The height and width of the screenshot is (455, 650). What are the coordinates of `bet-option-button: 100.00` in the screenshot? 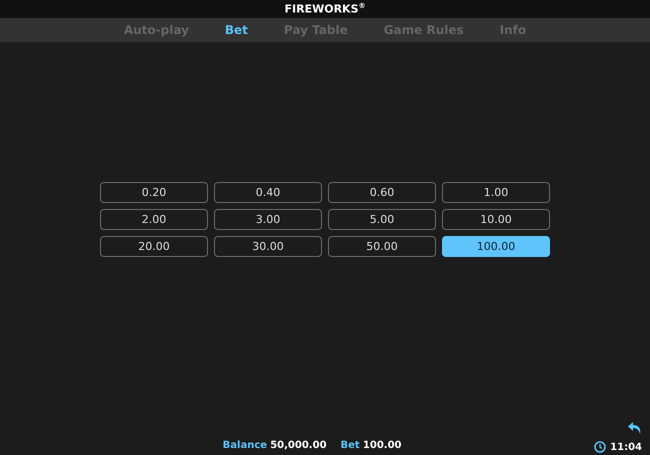 It's located at (496, 246).